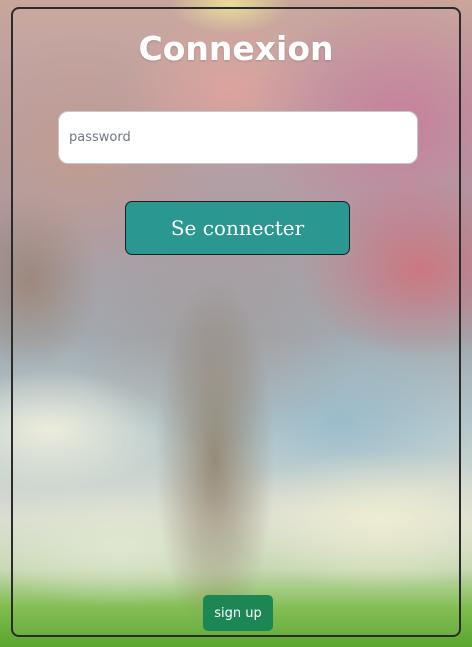  What do you see at coordinates (238, 613) in the screenshot?
I see `signup-button: sign up` at bounding box center [238, 613].